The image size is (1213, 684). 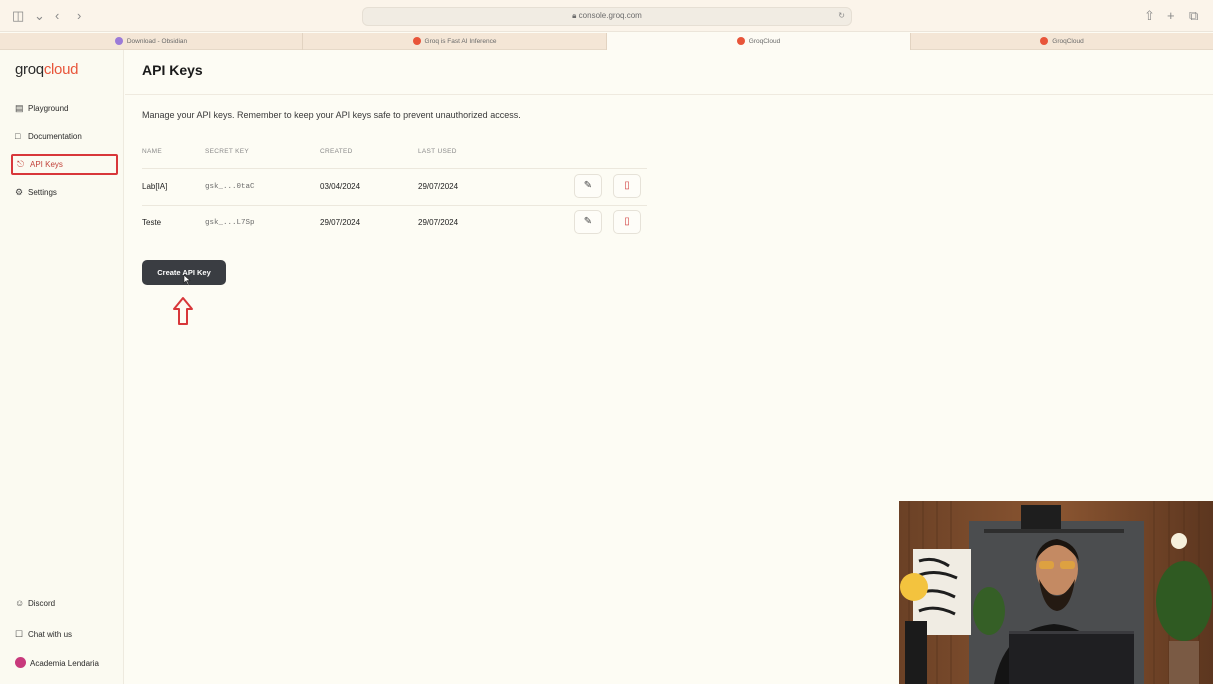 I want to click on share-icon: ⇧, so click(x=1149, y=16).